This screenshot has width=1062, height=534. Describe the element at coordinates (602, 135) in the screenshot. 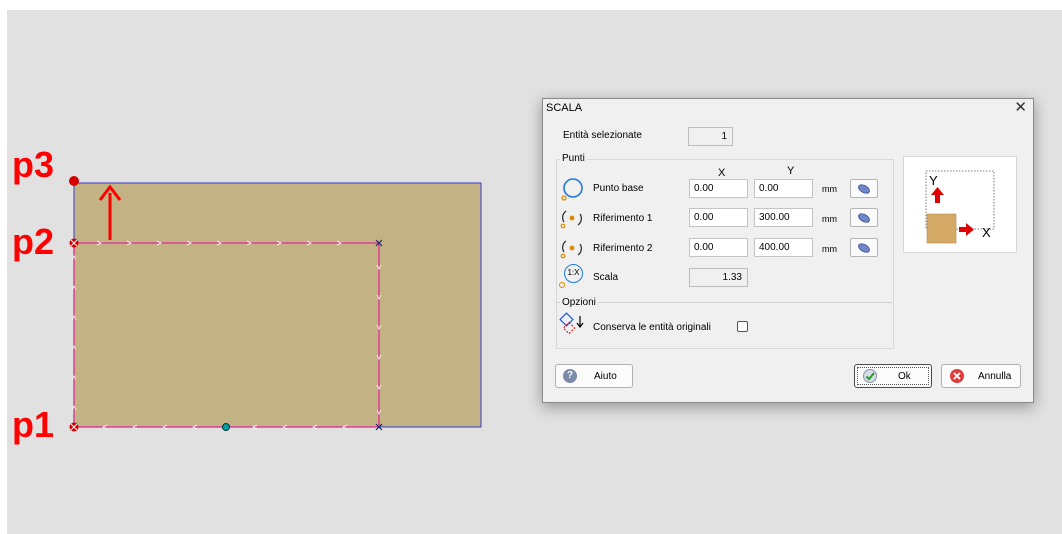

I see `selected-entities-label: Entità selezionate` at that location.